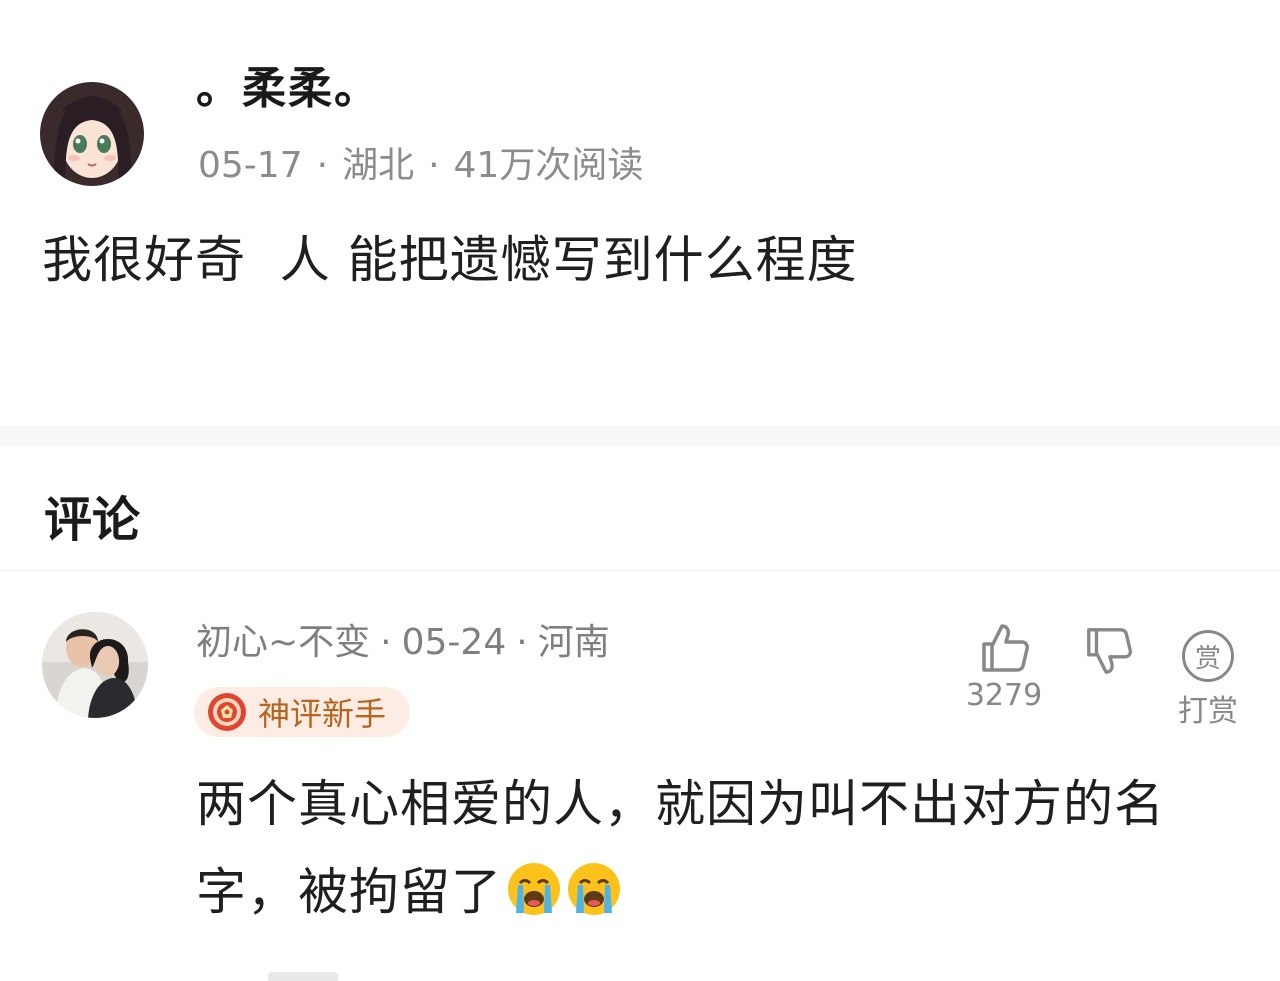  I want to click on anime-girl-avatar-icon, so click(92, 134).